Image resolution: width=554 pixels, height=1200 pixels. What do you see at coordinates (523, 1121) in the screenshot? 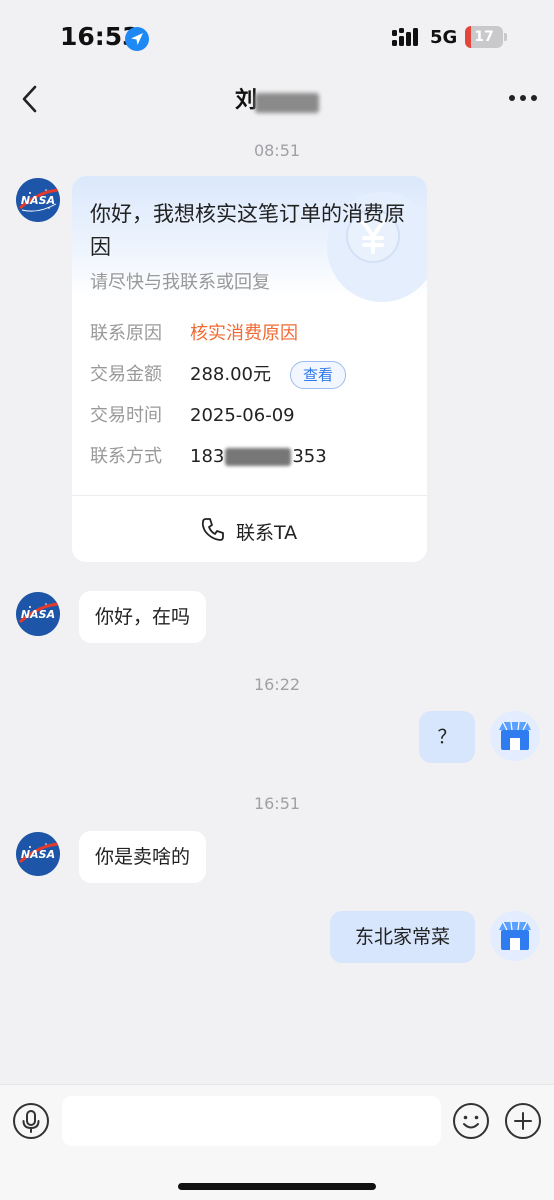
I see `plus-icon` at bounding box center [523, 1121].